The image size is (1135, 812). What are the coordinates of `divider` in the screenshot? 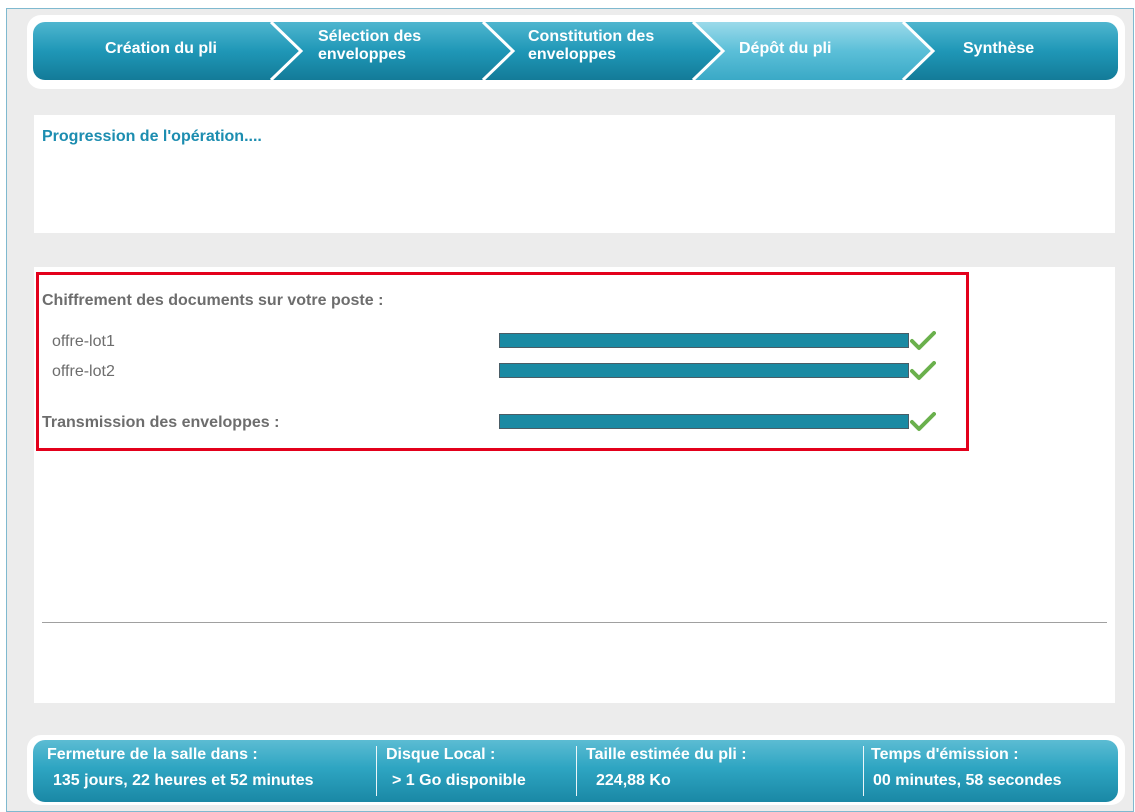 It's located at (574, 622).